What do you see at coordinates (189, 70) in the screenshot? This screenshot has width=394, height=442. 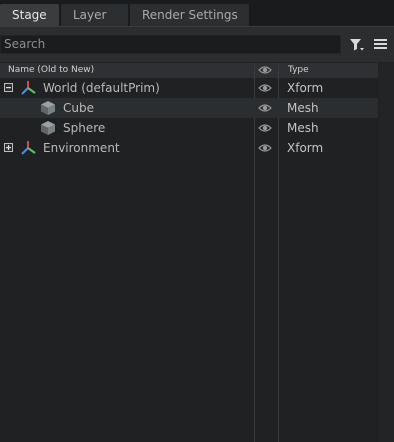 I see `column-header: Name (Old to New) Type` at bounding box center [189, 70].